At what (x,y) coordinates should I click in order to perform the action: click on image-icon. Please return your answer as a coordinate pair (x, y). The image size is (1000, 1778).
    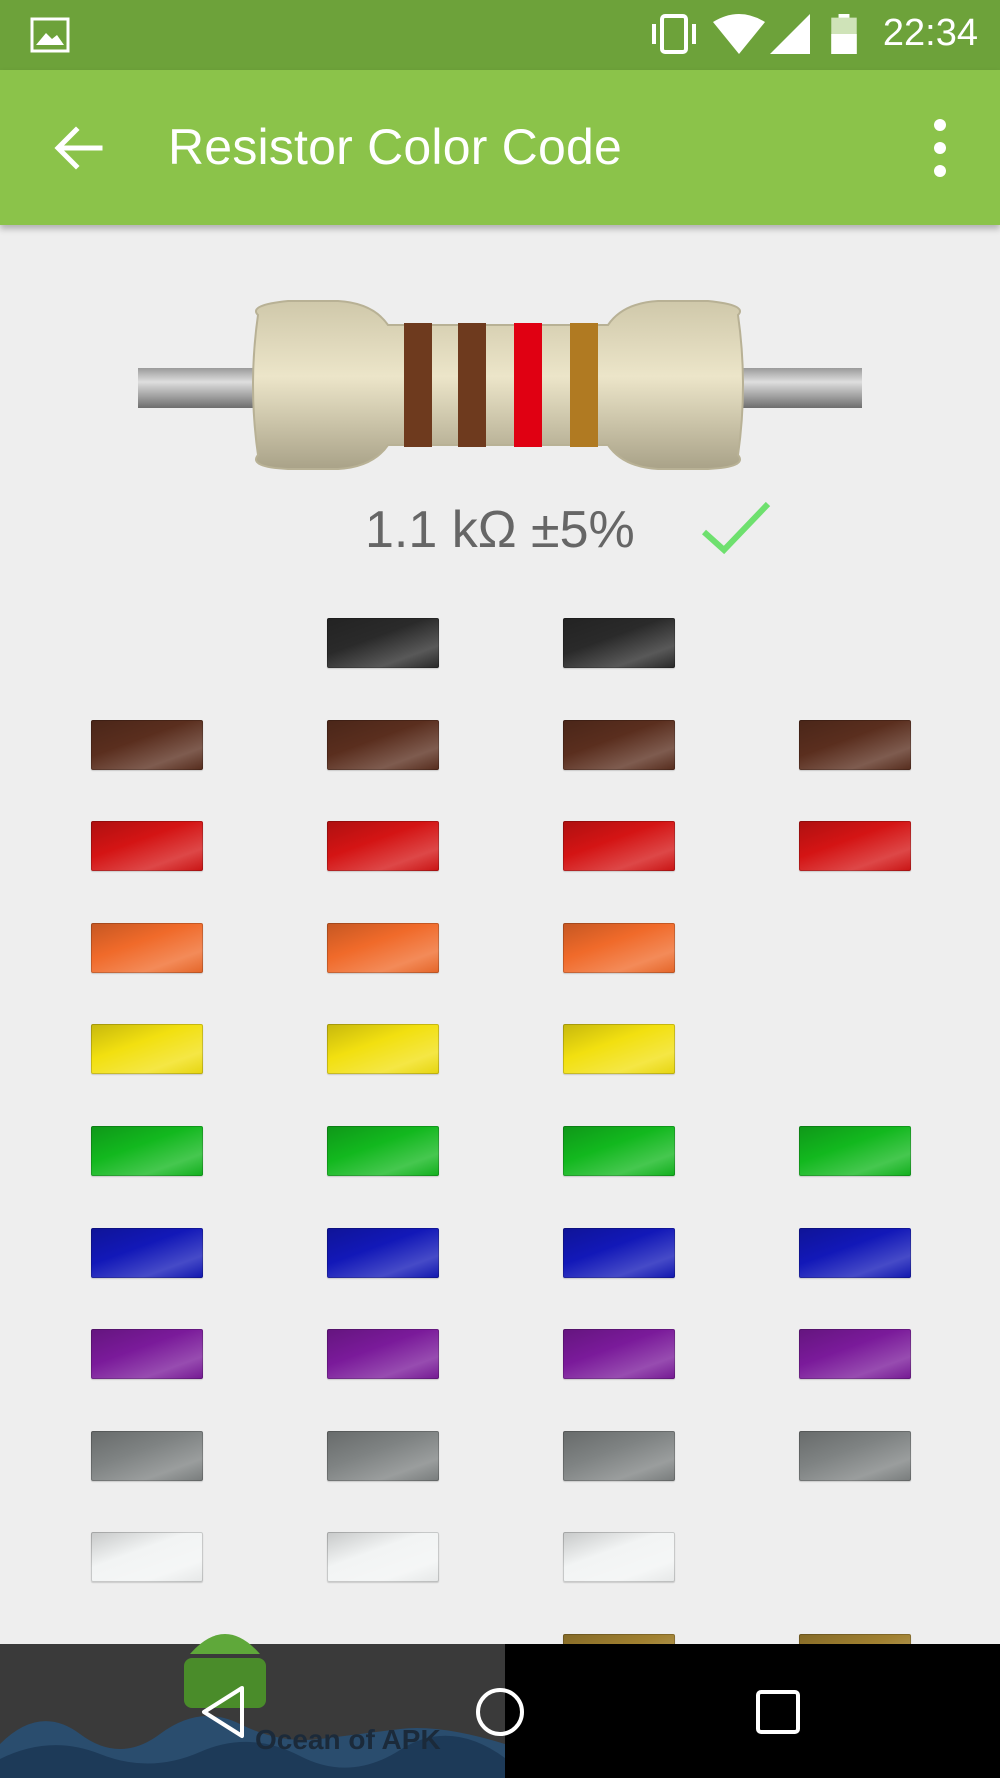
    Looking at the image, I should click on (50, 35).